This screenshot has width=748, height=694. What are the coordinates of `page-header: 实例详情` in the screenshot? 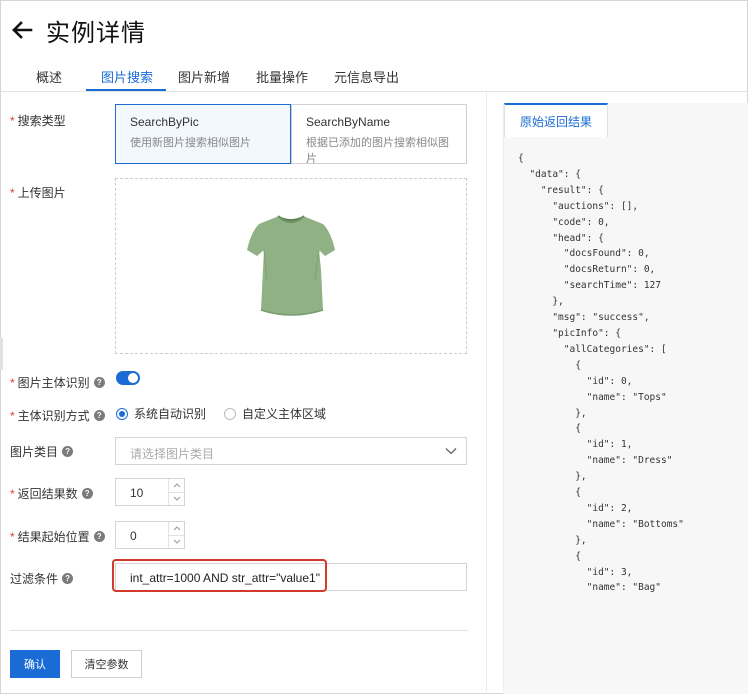 It's located at (78, 30).